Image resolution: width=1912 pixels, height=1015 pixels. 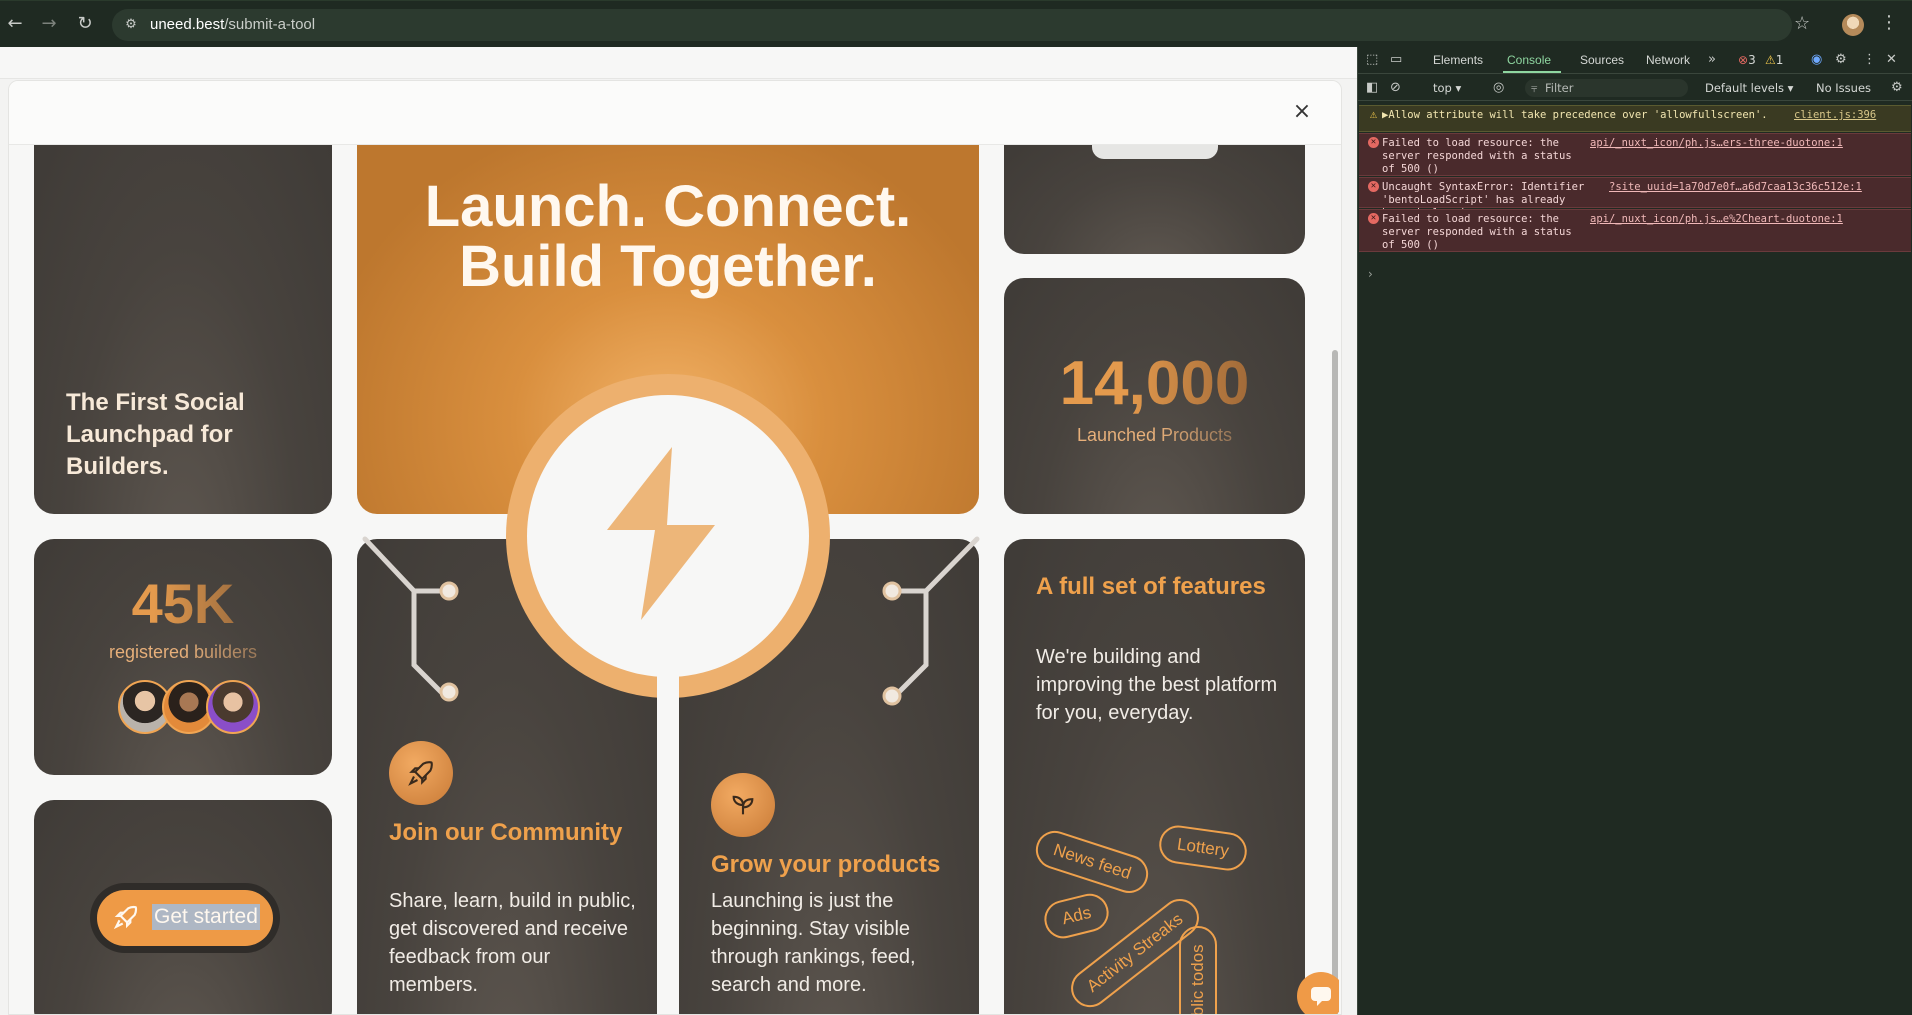 I want to click on issues-indicator: No Issues, so click(x=1843, y=88).